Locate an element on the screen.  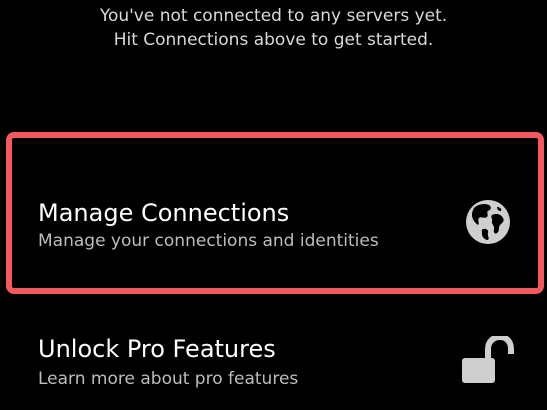
unlock-pro-subtitle: Learn more about pro features is located at coordinates (168, 379).